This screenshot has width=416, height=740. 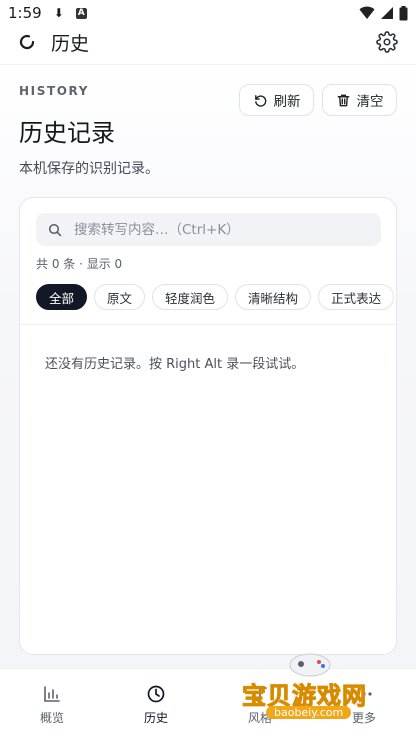 What do you see at coordinates (156, 704) in the screenshot?
I see `nav-item-history: 历史` at bounding box center [156, 704].